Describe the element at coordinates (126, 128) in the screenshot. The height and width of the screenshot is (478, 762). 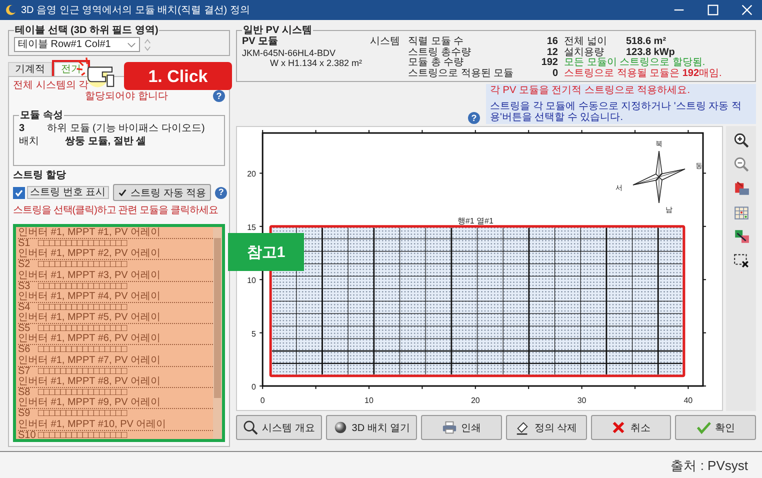
I see `attribute-value: 하위 모듈 (기능 바이패스 다이오드)` at that location.